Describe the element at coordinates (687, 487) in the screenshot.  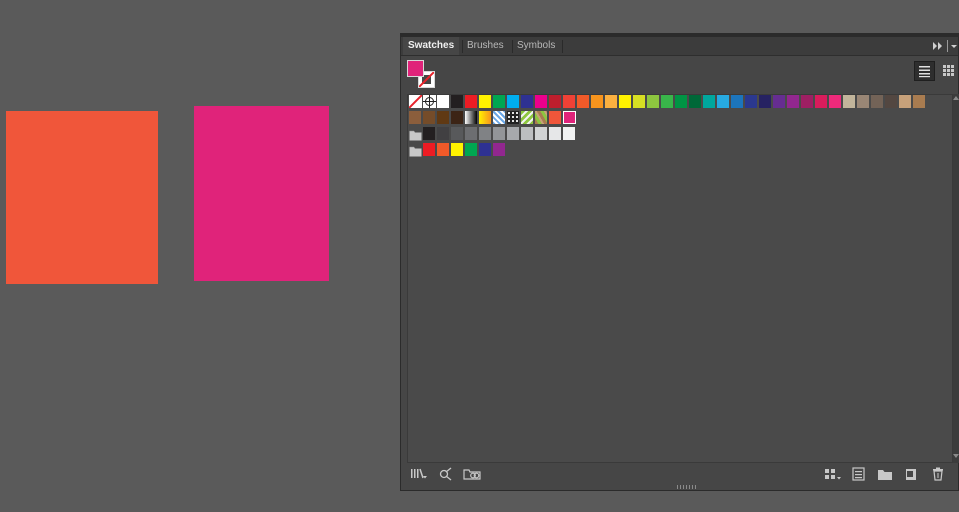
I see `panel-resize-grip` at that location.